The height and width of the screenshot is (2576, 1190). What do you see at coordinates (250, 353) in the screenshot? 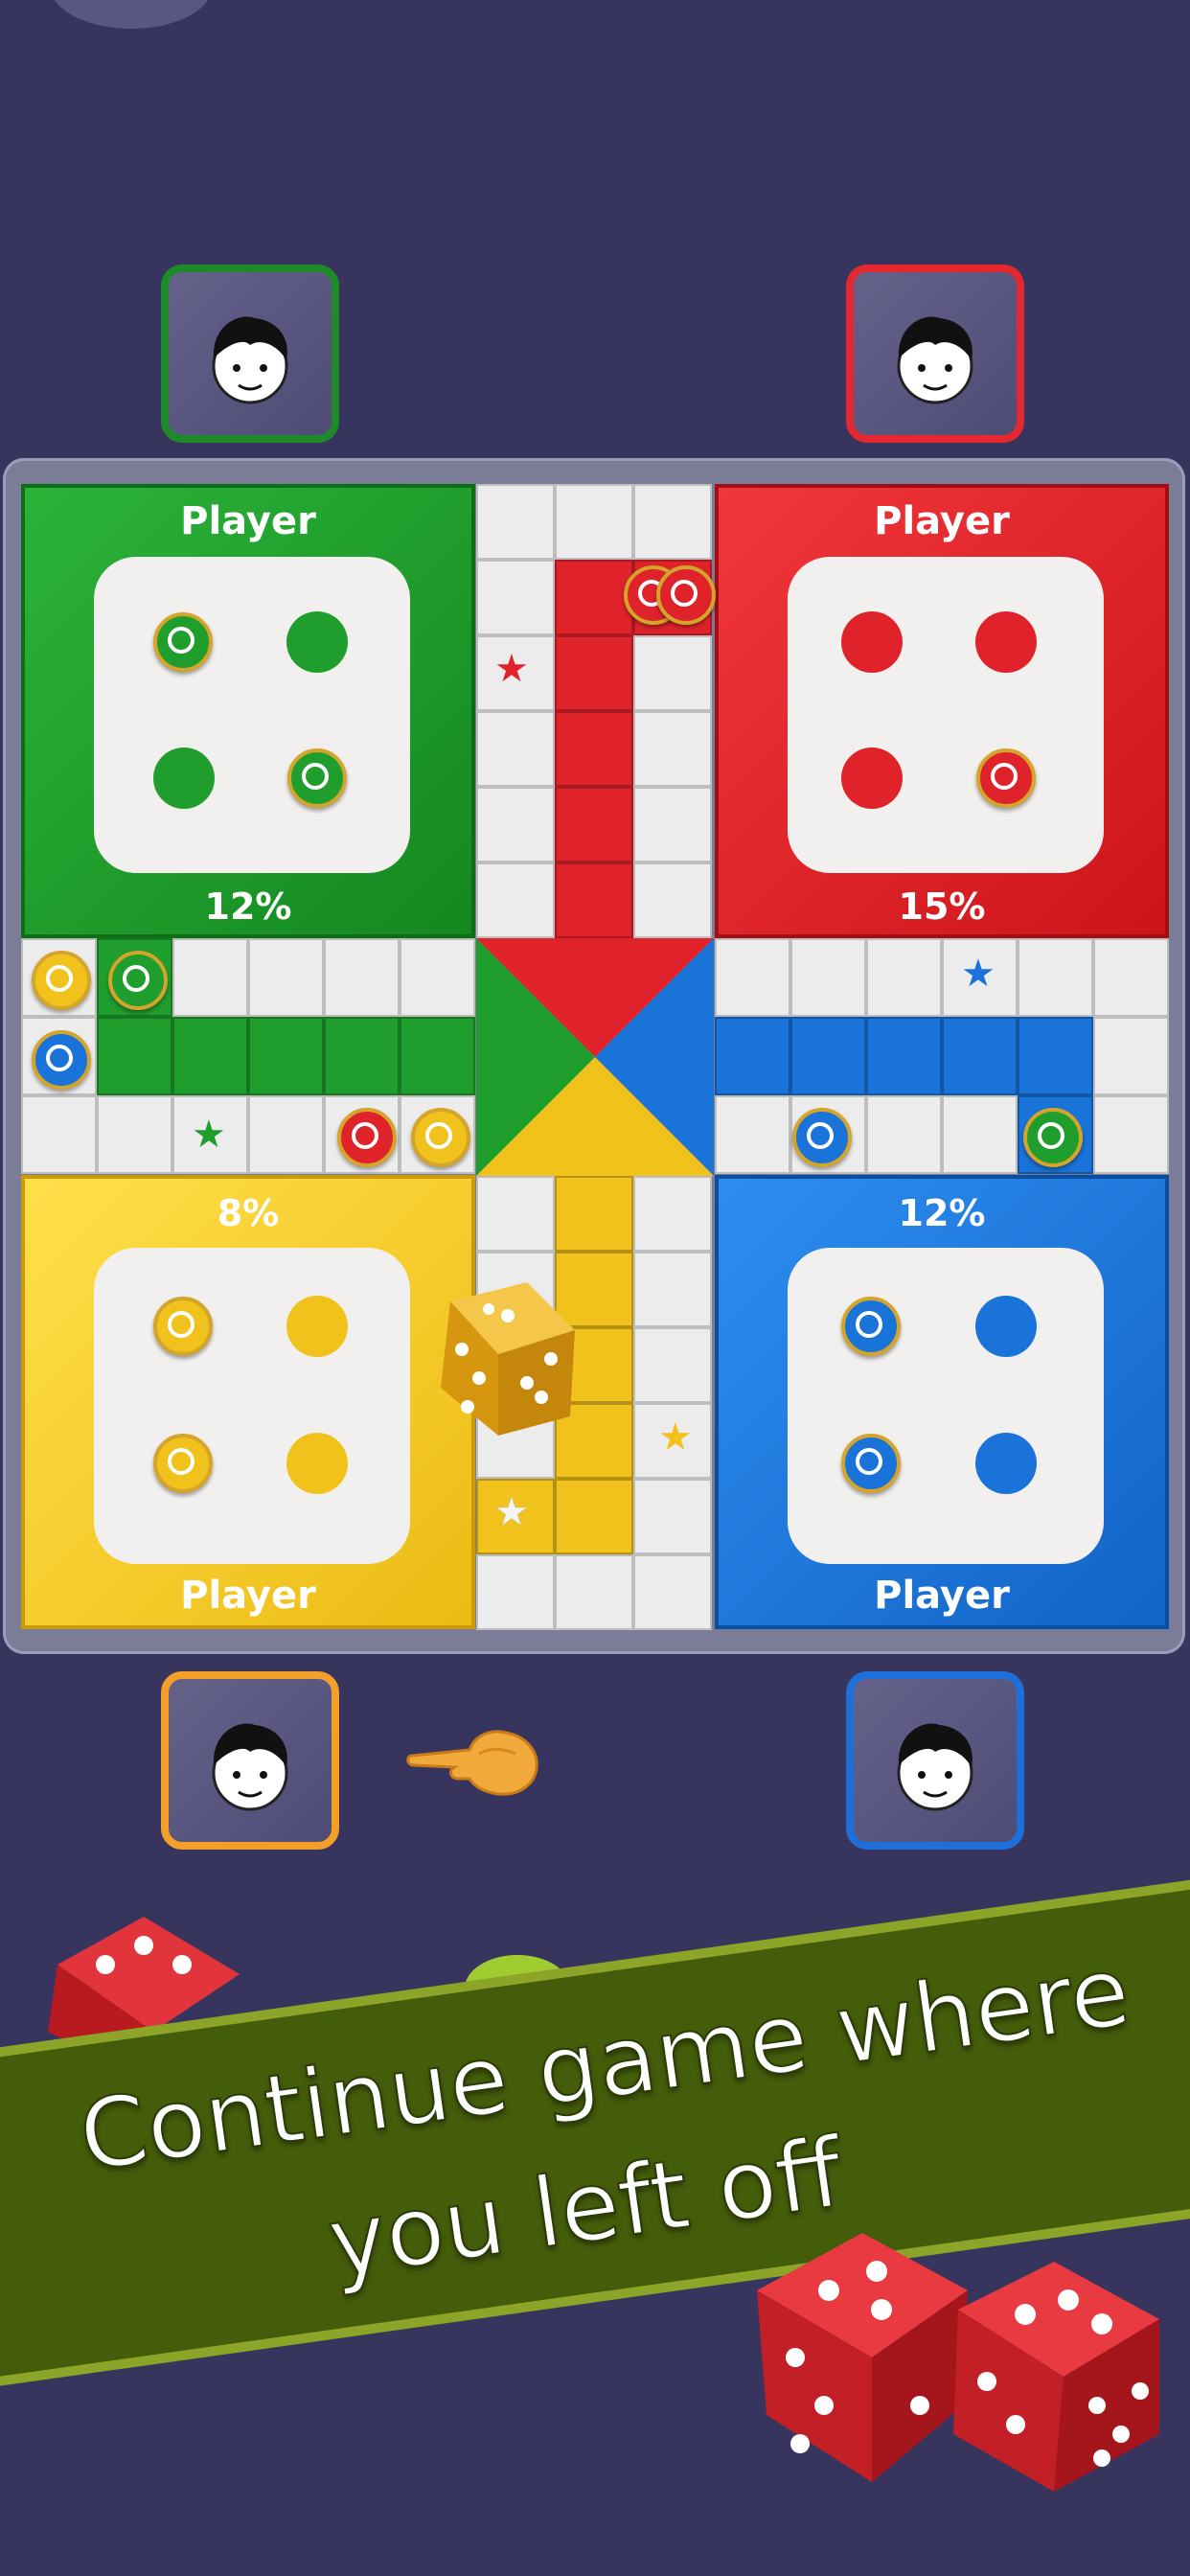
I see `avatar-green-player` at bounding box center [250, 353].